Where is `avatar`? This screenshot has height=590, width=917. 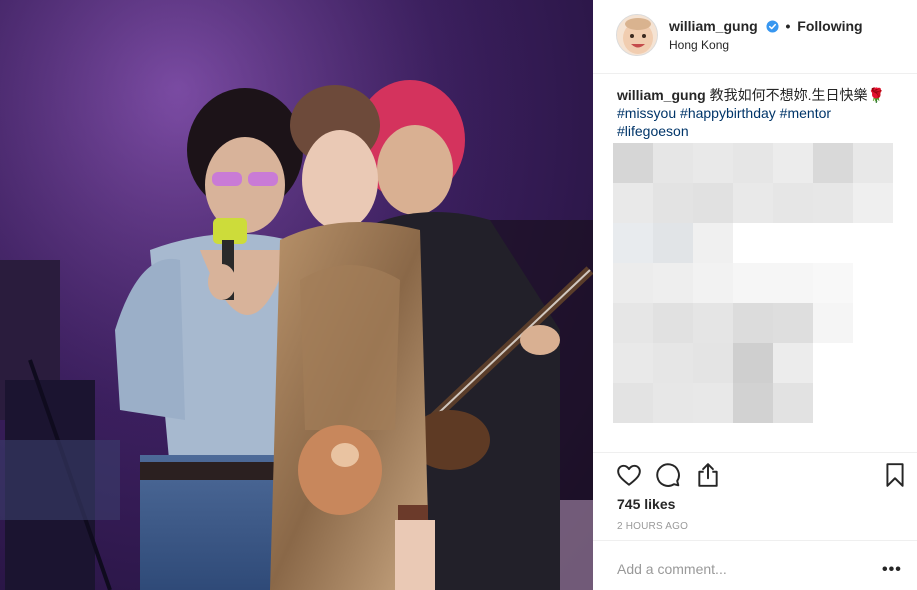
avatar is located at coordinates (637, 35).